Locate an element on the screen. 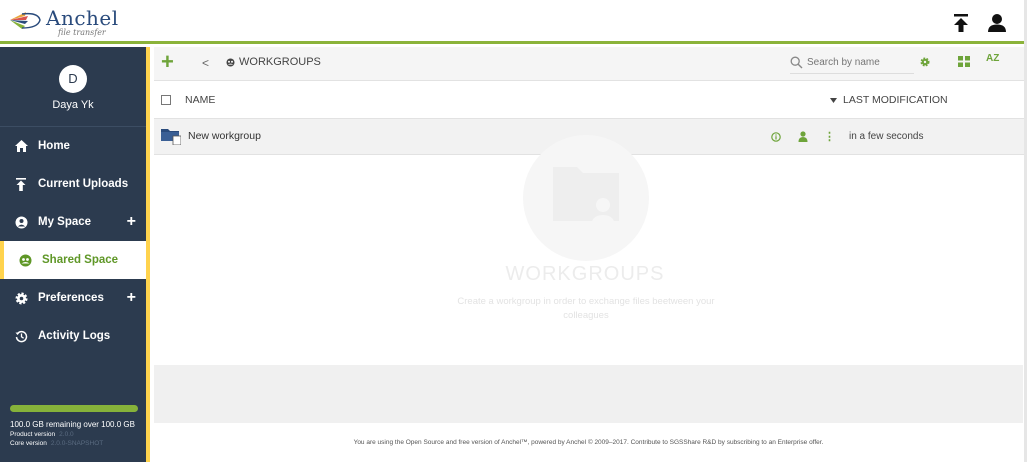  sidebar-item-label: Shared Space is located at coordinates (80, 260).